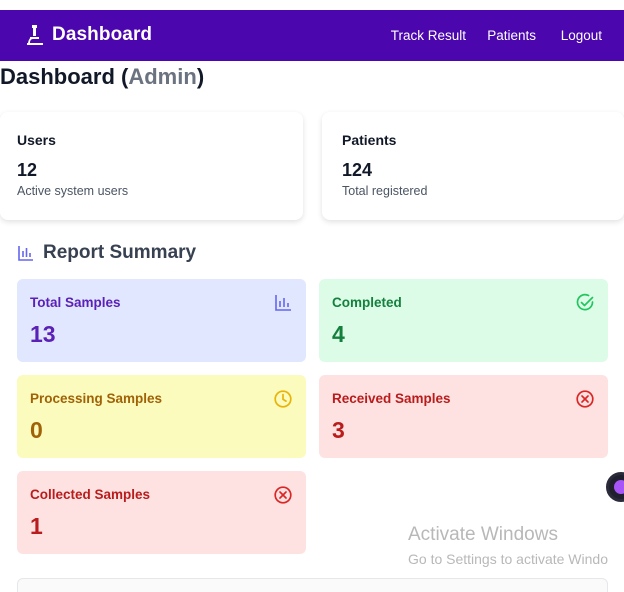 This screenshot has width=624, height=592. What do you see at coordinates (428, 35) in the screenshot?
I see `nav-link-track-result: Track Result` at bounding box center [428, 35].